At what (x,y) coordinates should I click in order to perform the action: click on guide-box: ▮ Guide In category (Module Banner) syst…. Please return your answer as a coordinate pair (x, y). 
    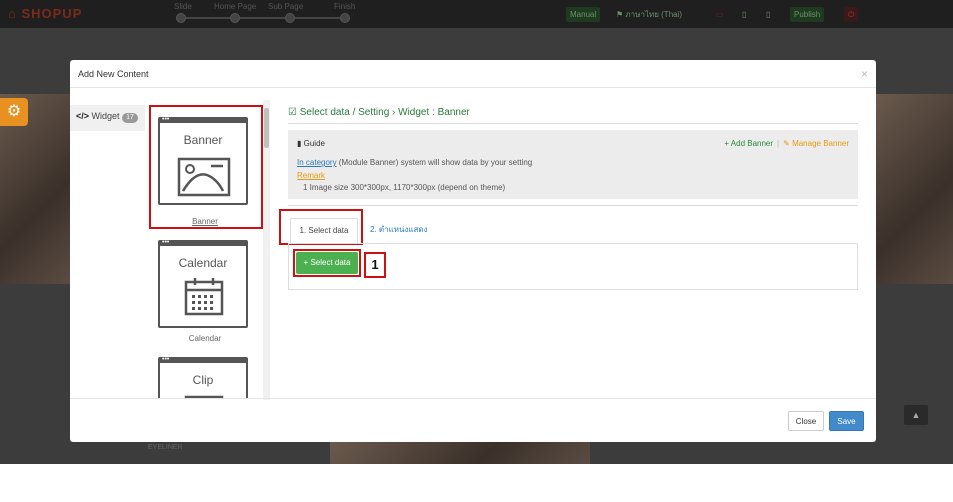
    Looking at the image, I should click on (573, 164).